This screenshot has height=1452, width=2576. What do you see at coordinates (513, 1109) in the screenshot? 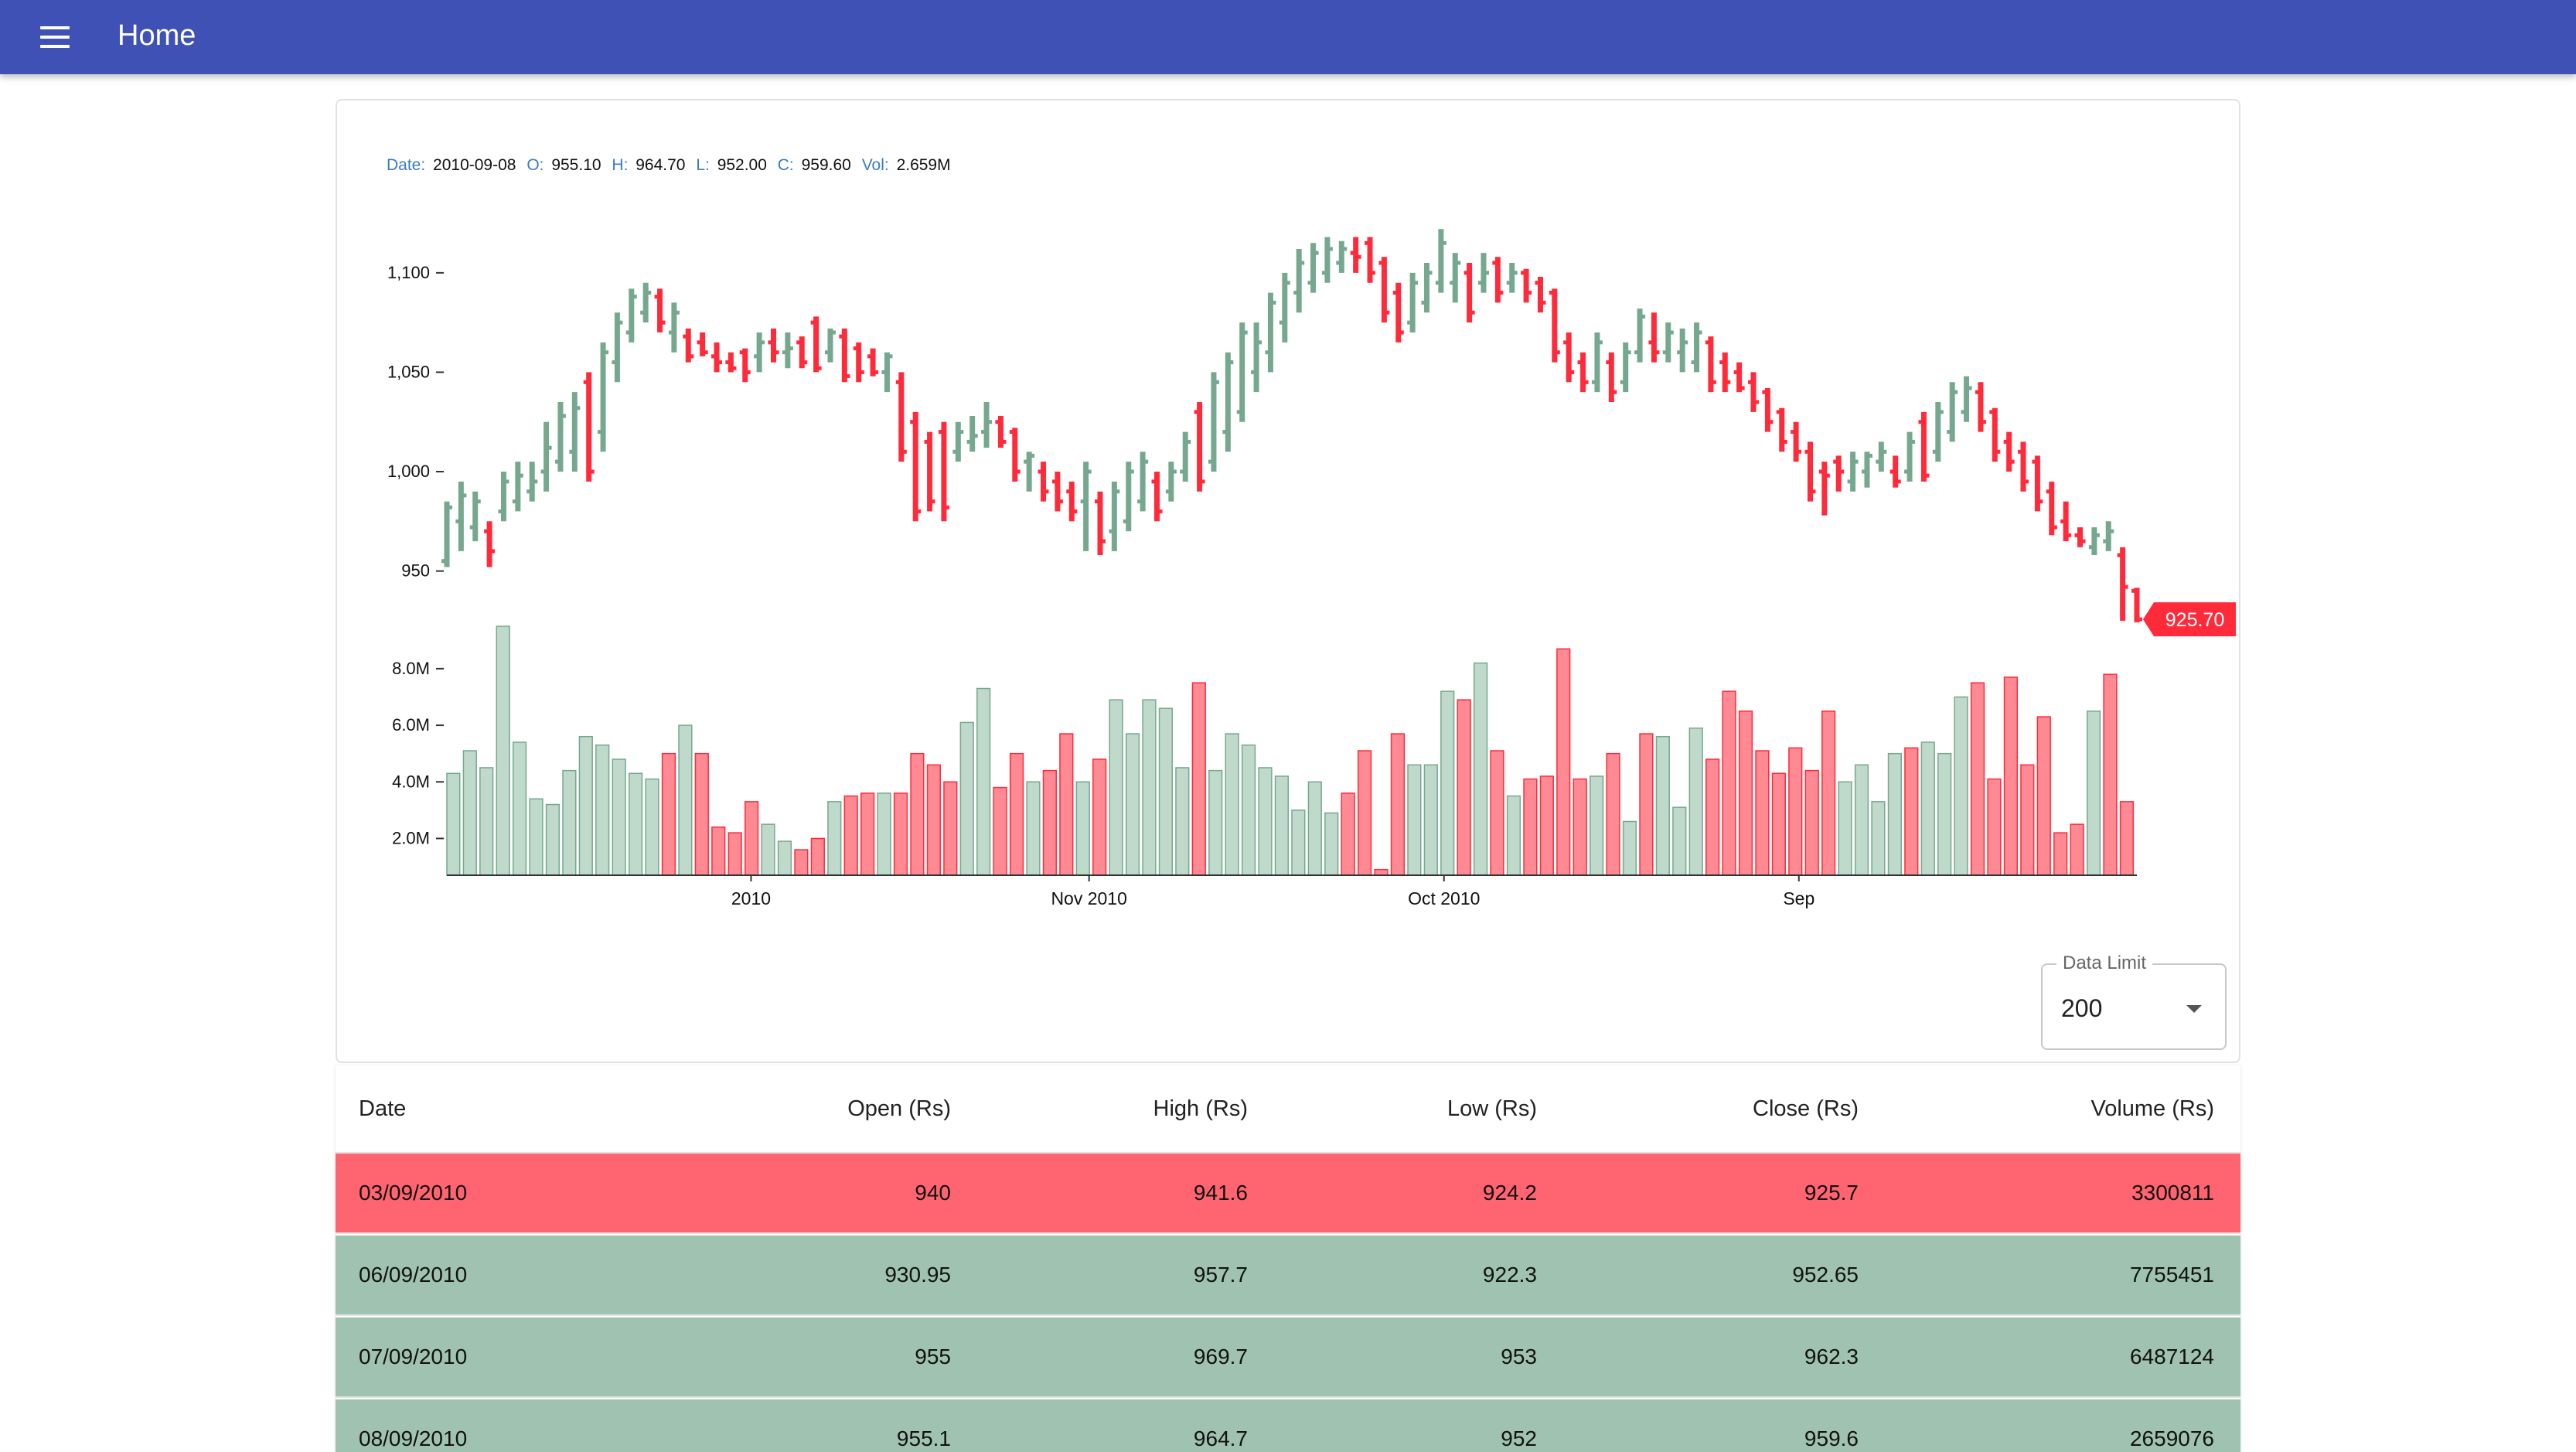
I see `column-header-date: Date` at bounding box center [513, 1109].